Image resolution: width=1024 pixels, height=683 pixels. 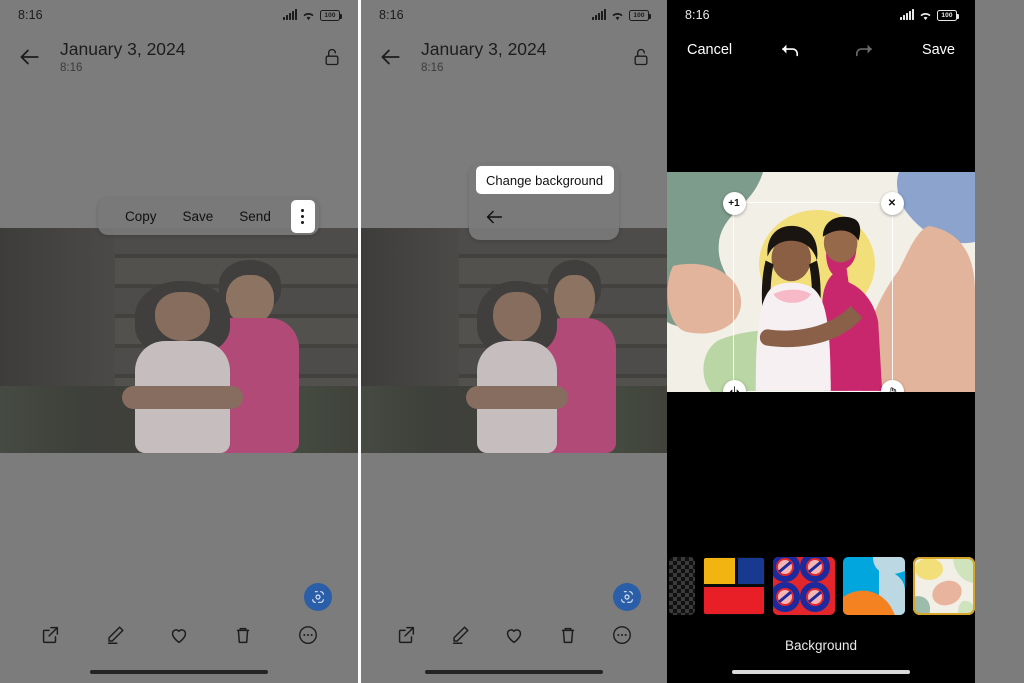 I want to click on close-icon: ✕, so click(x=892, y=203).